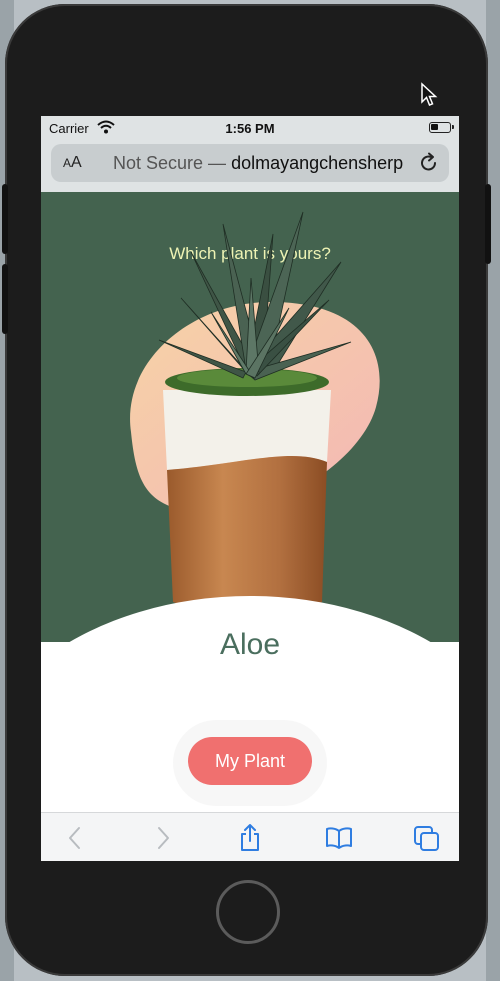  What do you see at coordinates (429, 163) in the screenshot?
I see `reload-icon` at bounding box center [429, 163].